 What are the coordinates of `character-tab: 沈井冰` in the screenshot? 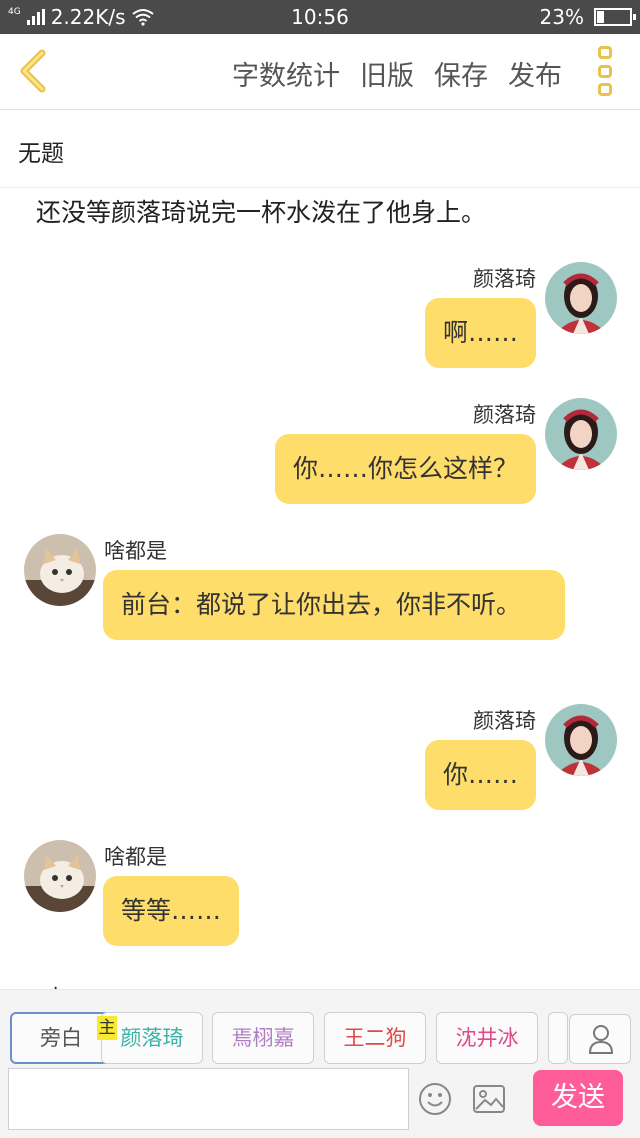 It's located at (487, 1038).